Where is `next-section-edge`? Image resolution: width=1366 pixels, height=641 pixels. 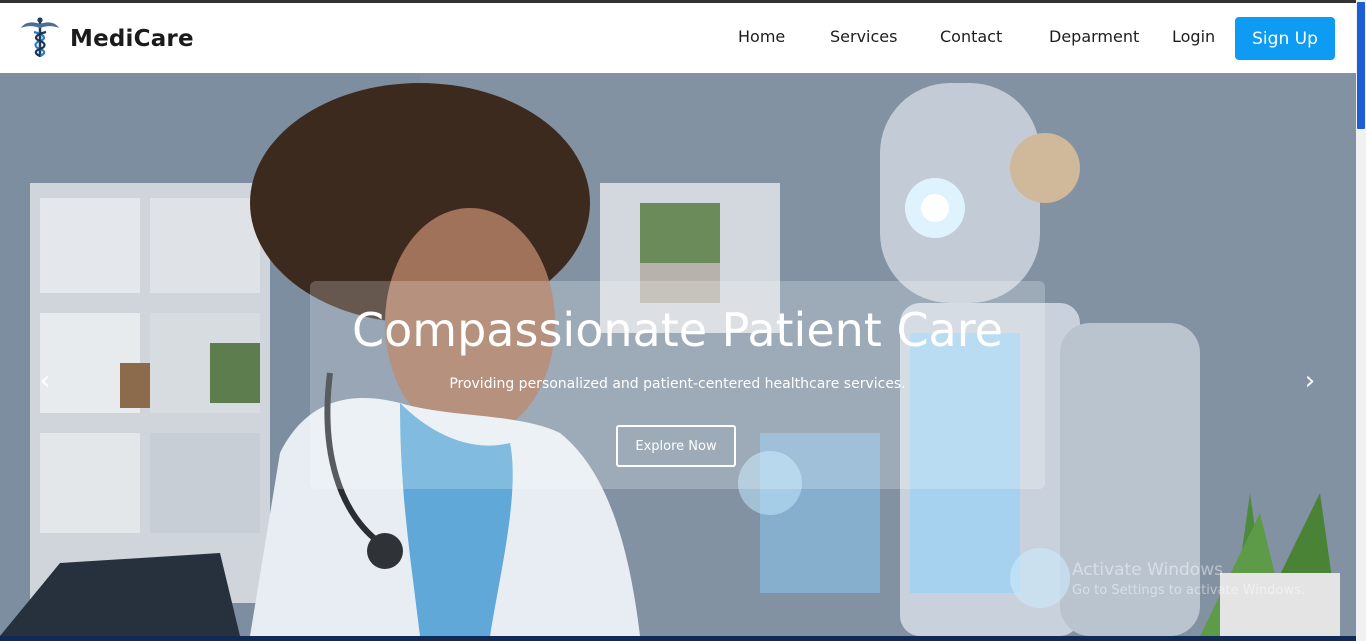 next-section-edge is located at coordinates (678, 638).